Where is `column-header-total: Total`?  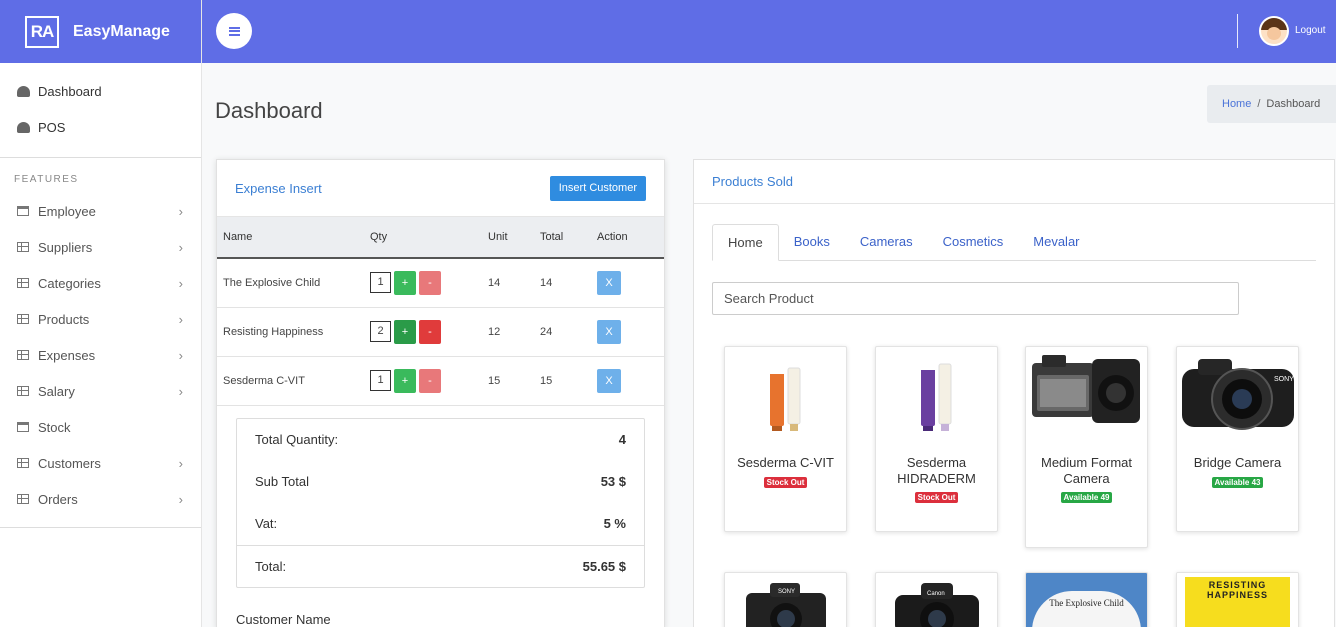
column-header-total: Total is located at coordinates (568, 238).